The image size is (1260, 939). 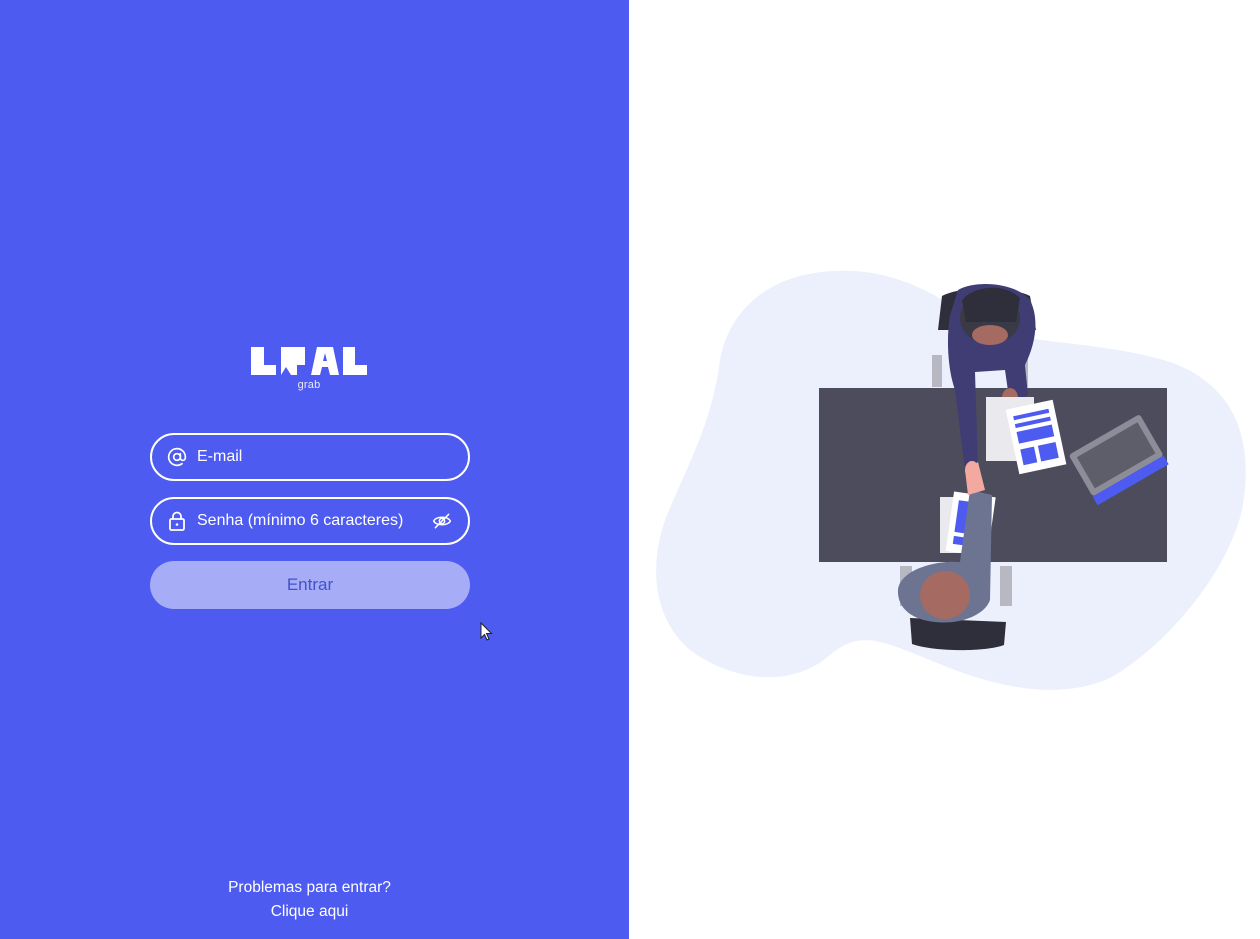 I want to click on at-sign-icon, so click(x=177, y=457).